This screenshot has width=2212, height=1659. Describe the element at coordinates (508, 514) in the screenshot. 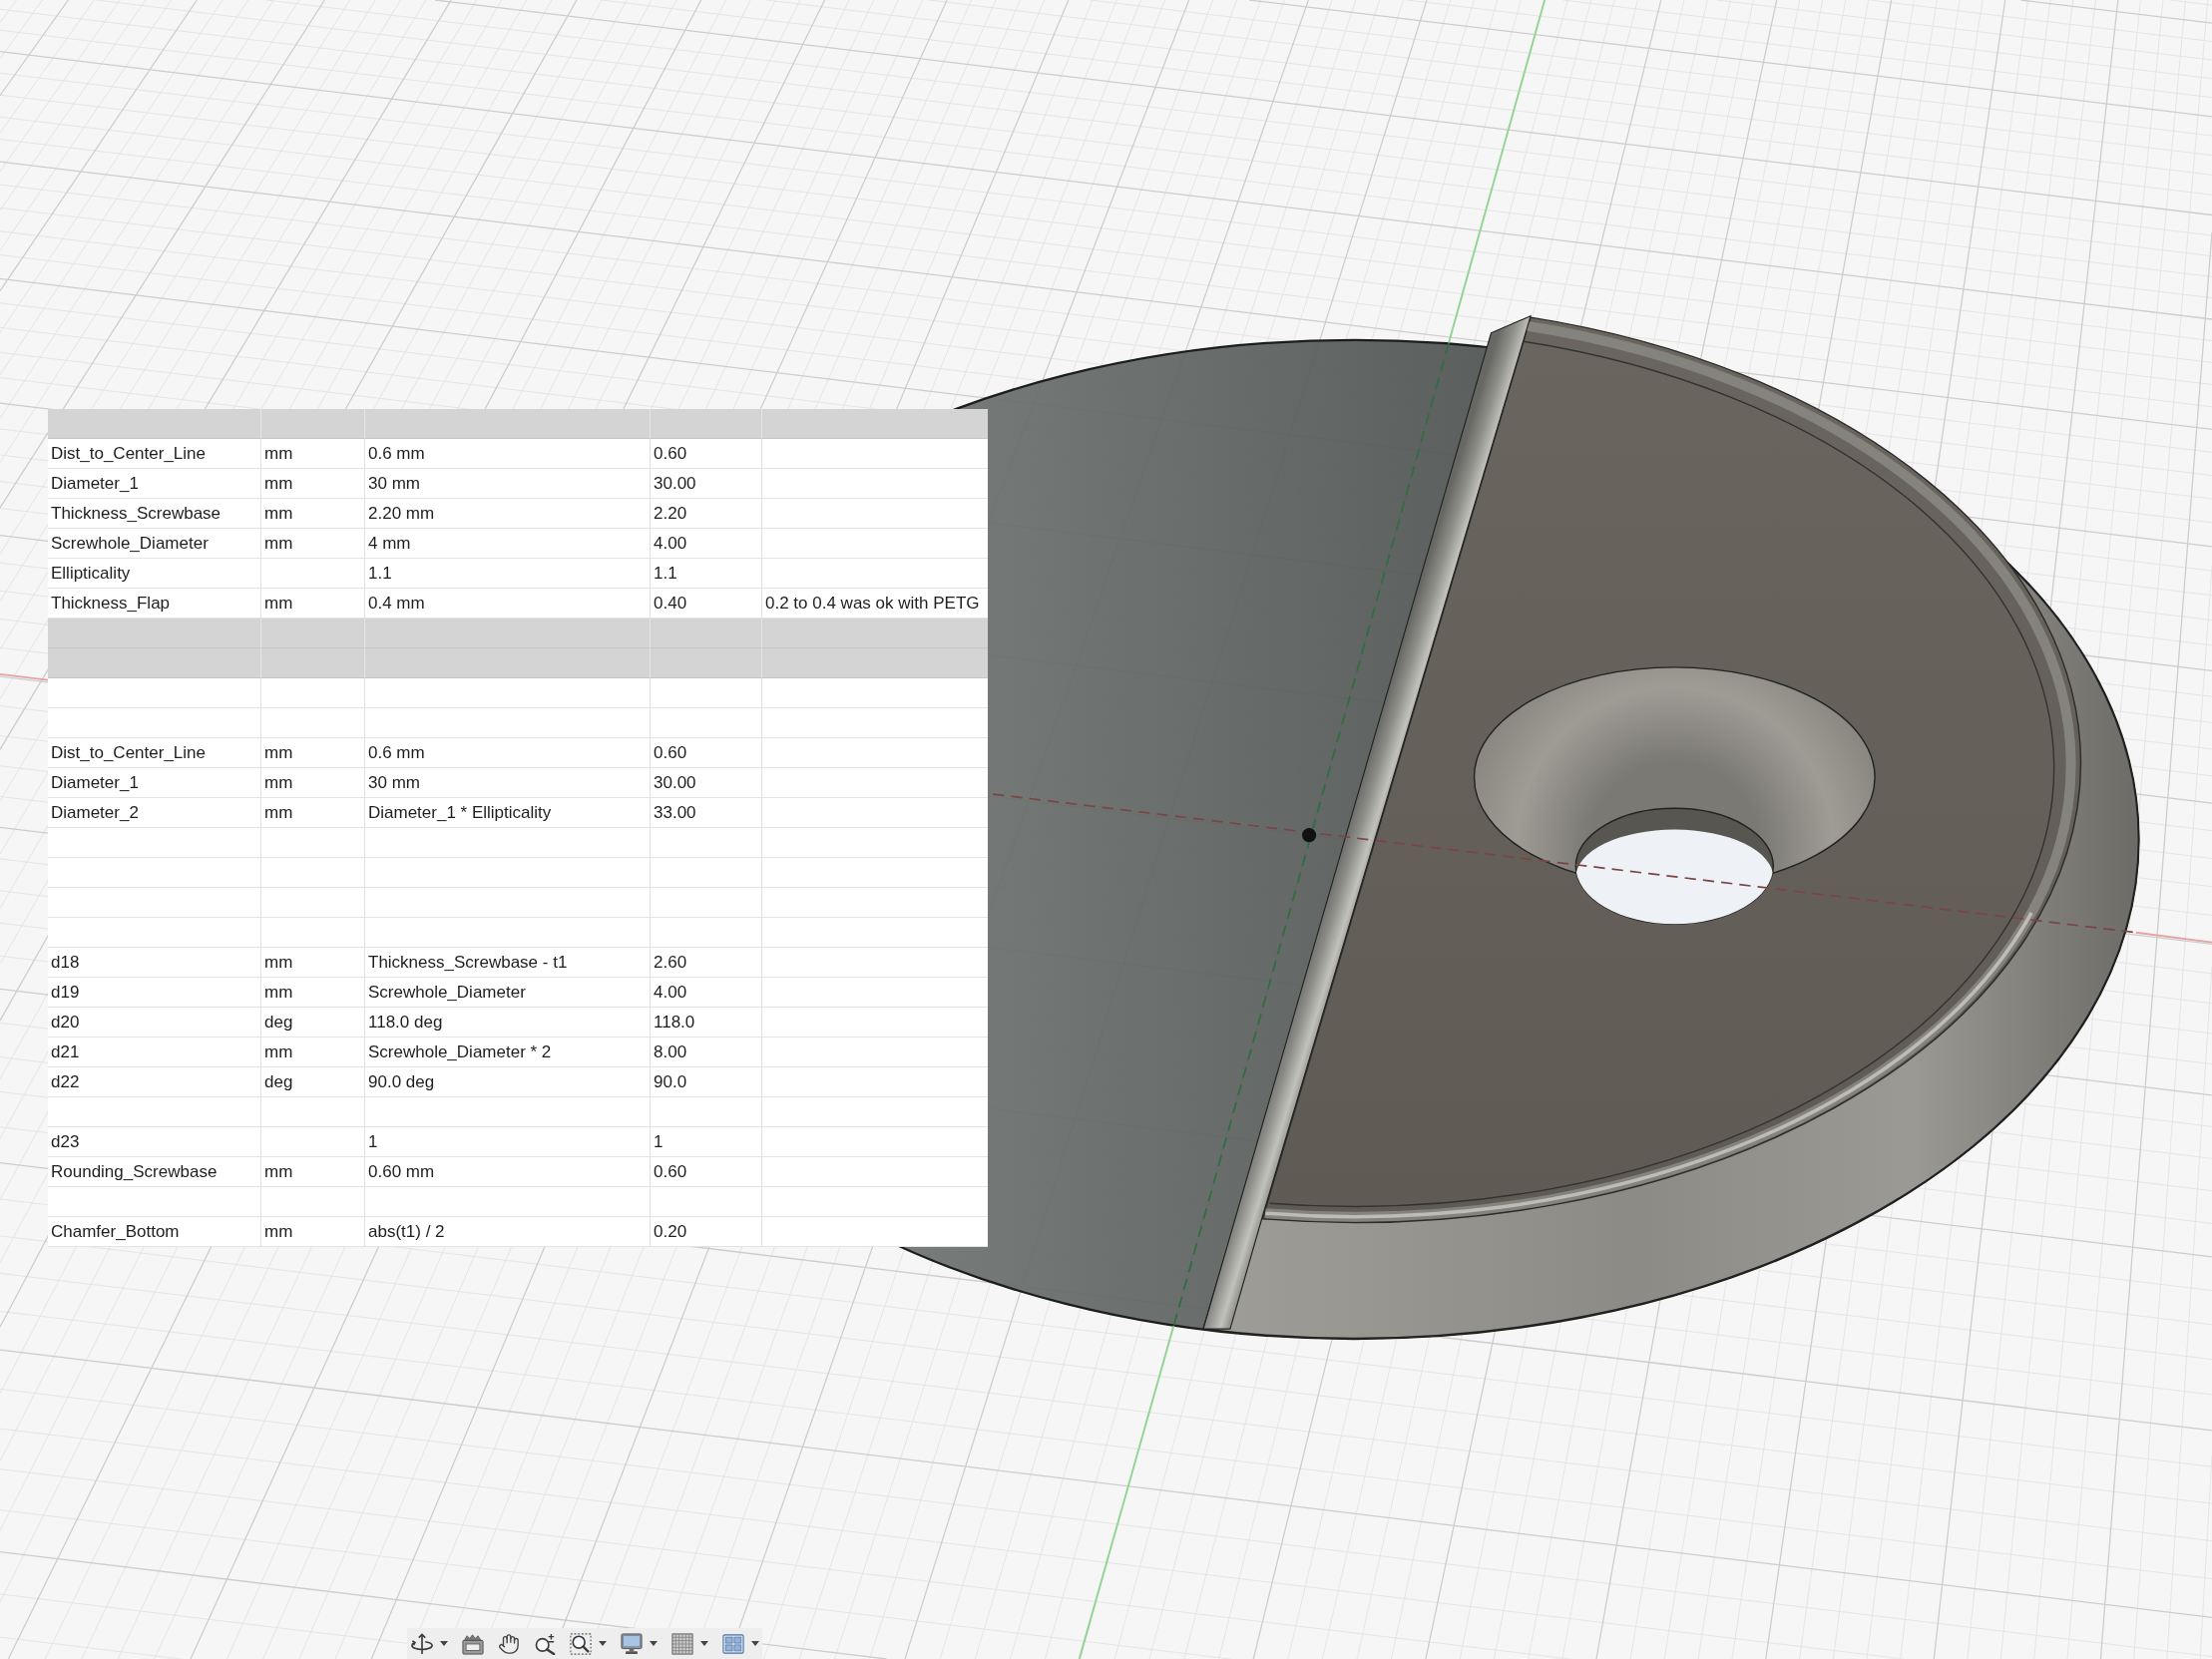

I see `table-cell: 2.20 mm` at that location.